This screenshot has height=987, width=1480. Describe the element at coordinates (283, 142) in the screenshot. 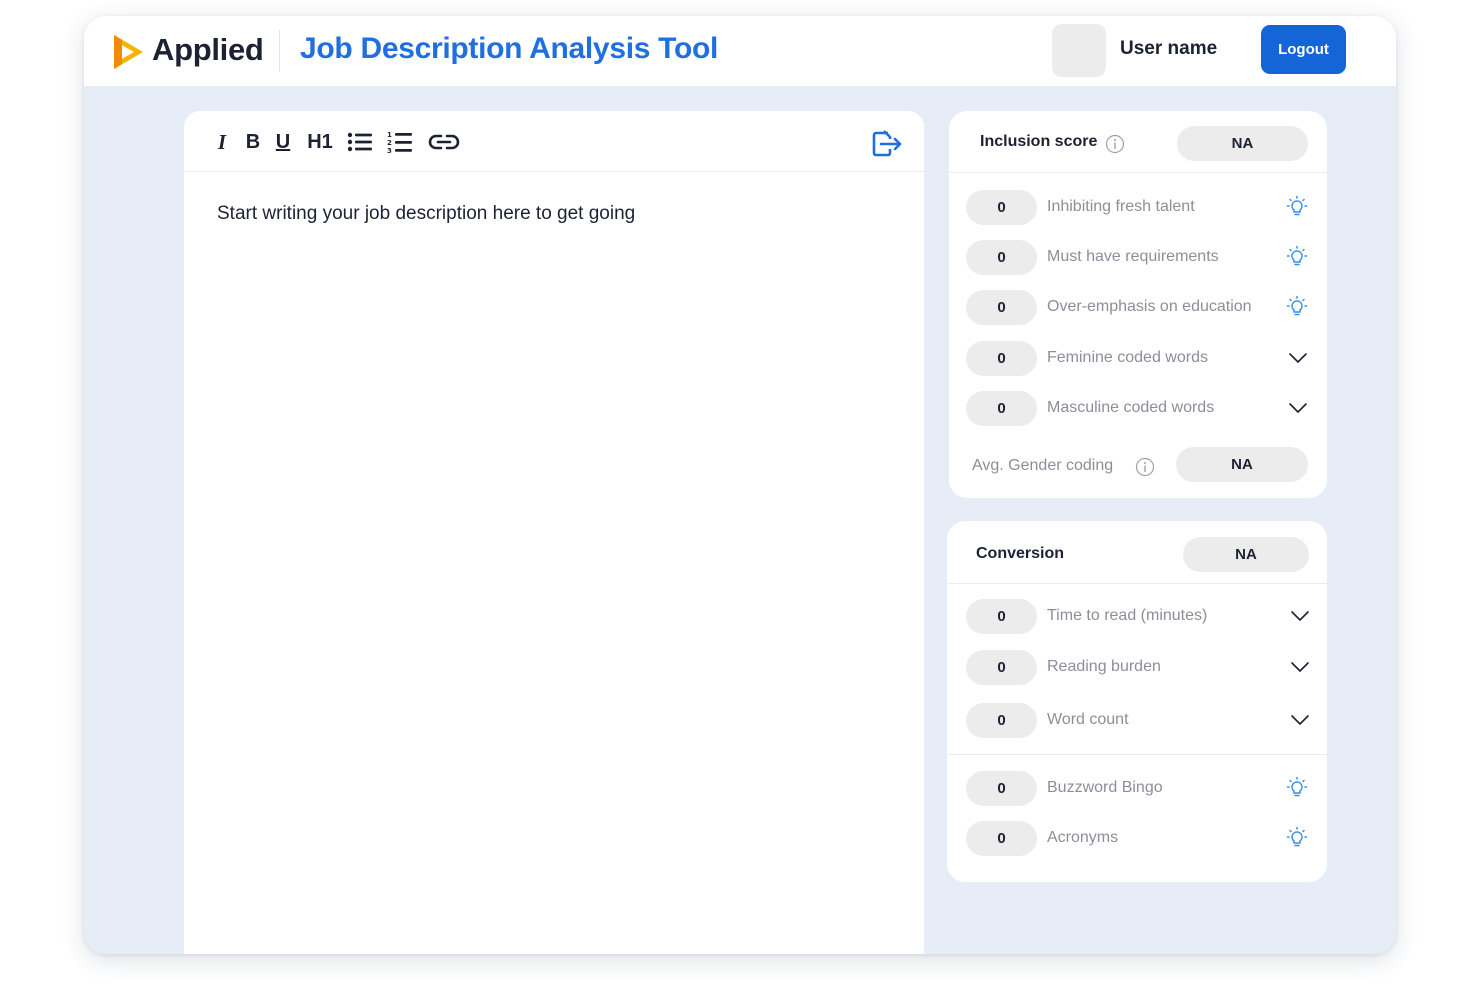

I see `underline-button: U` at that location.